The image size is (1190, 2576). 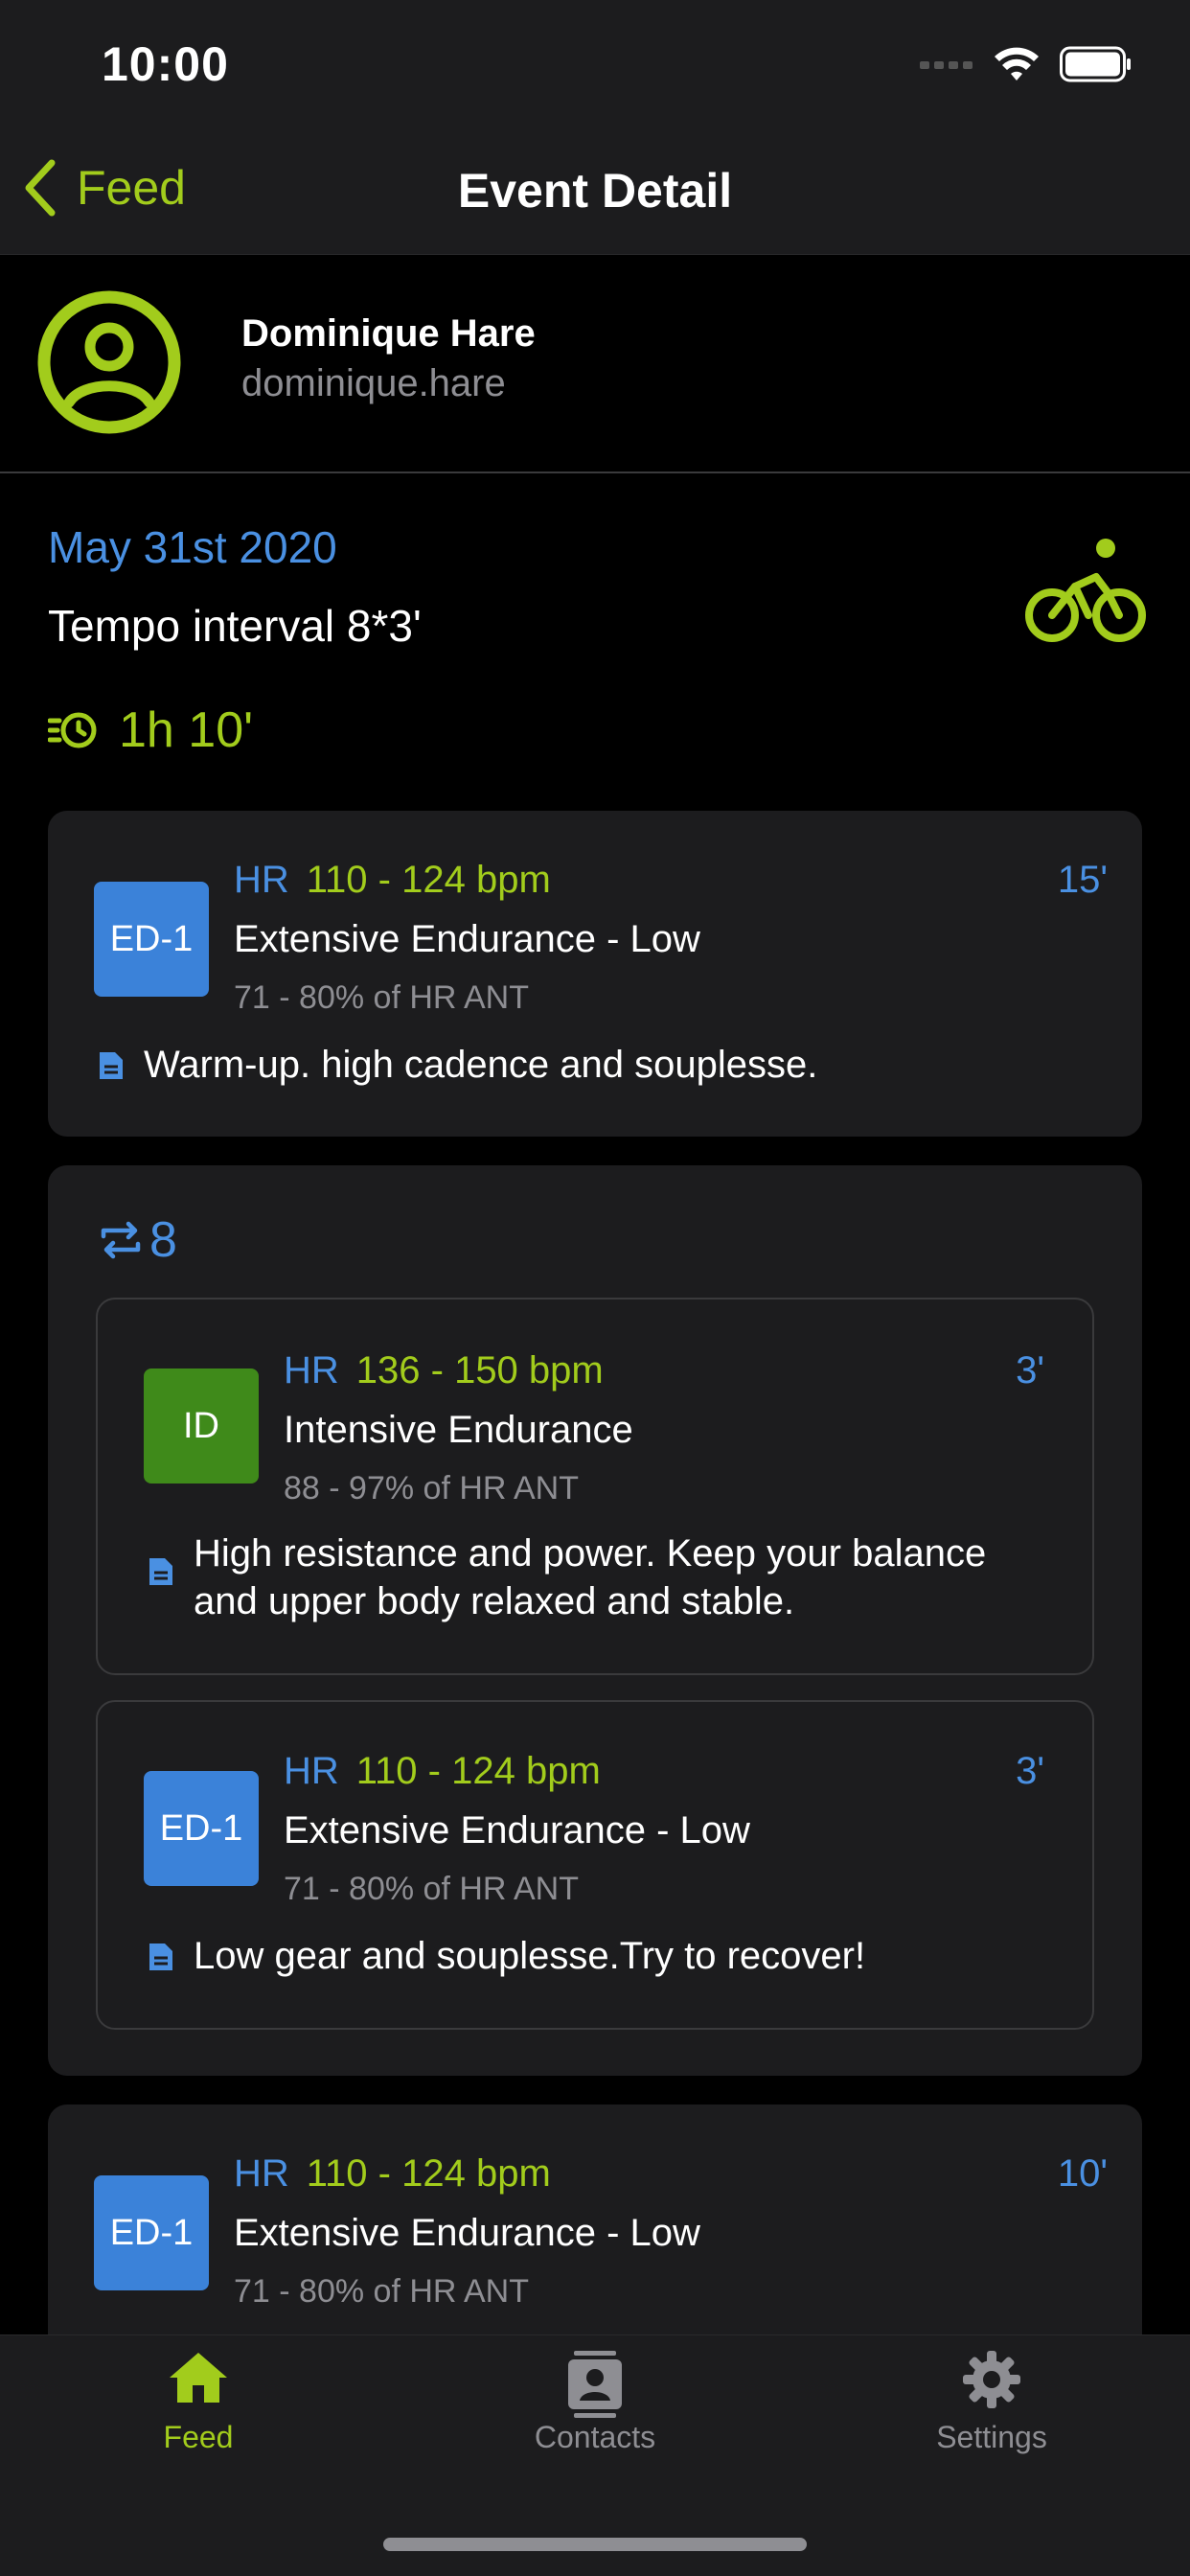 I want to click on timer-icon, so click(x=72, y=730).